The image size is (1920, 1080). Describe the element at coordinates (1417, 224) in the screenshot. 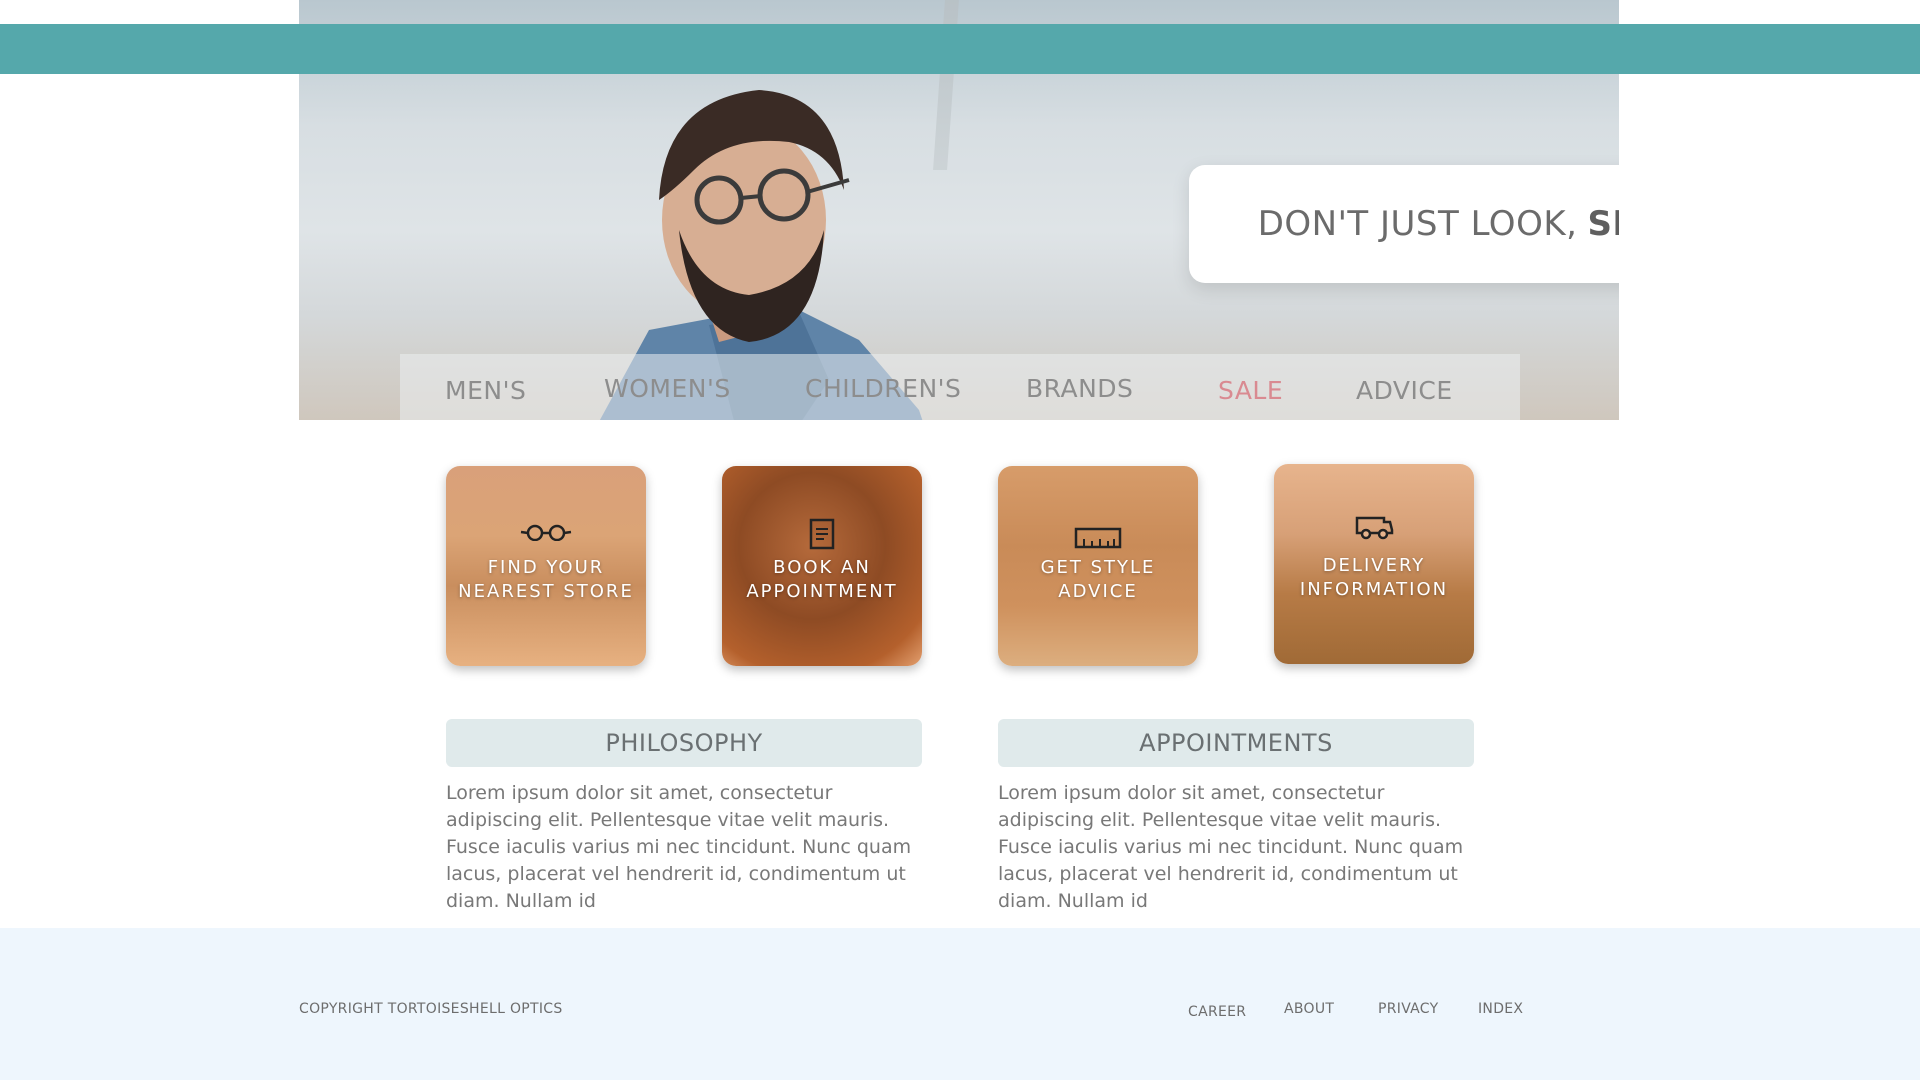

I see `hero-tagline-light: DON'T JUST LOOK,` at that location.